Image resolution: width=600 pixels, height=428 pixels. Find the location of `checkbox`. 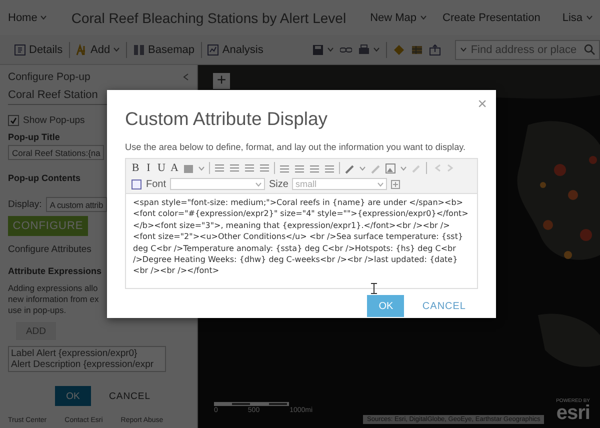

checkbox is located at coordinates (13, 120).